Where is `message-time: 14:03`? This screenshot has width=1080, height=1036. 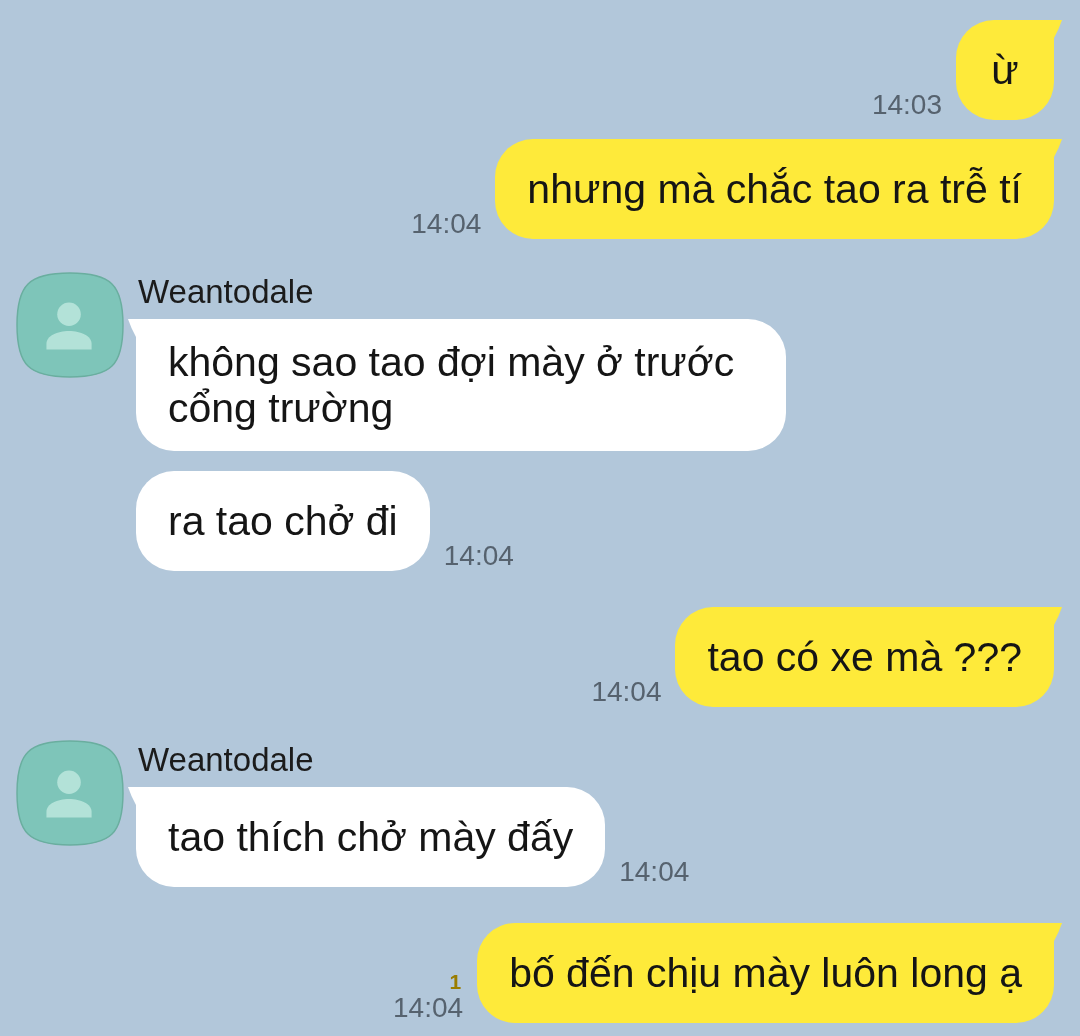 message-time: 14:03 is located at coordinates (906, 105).